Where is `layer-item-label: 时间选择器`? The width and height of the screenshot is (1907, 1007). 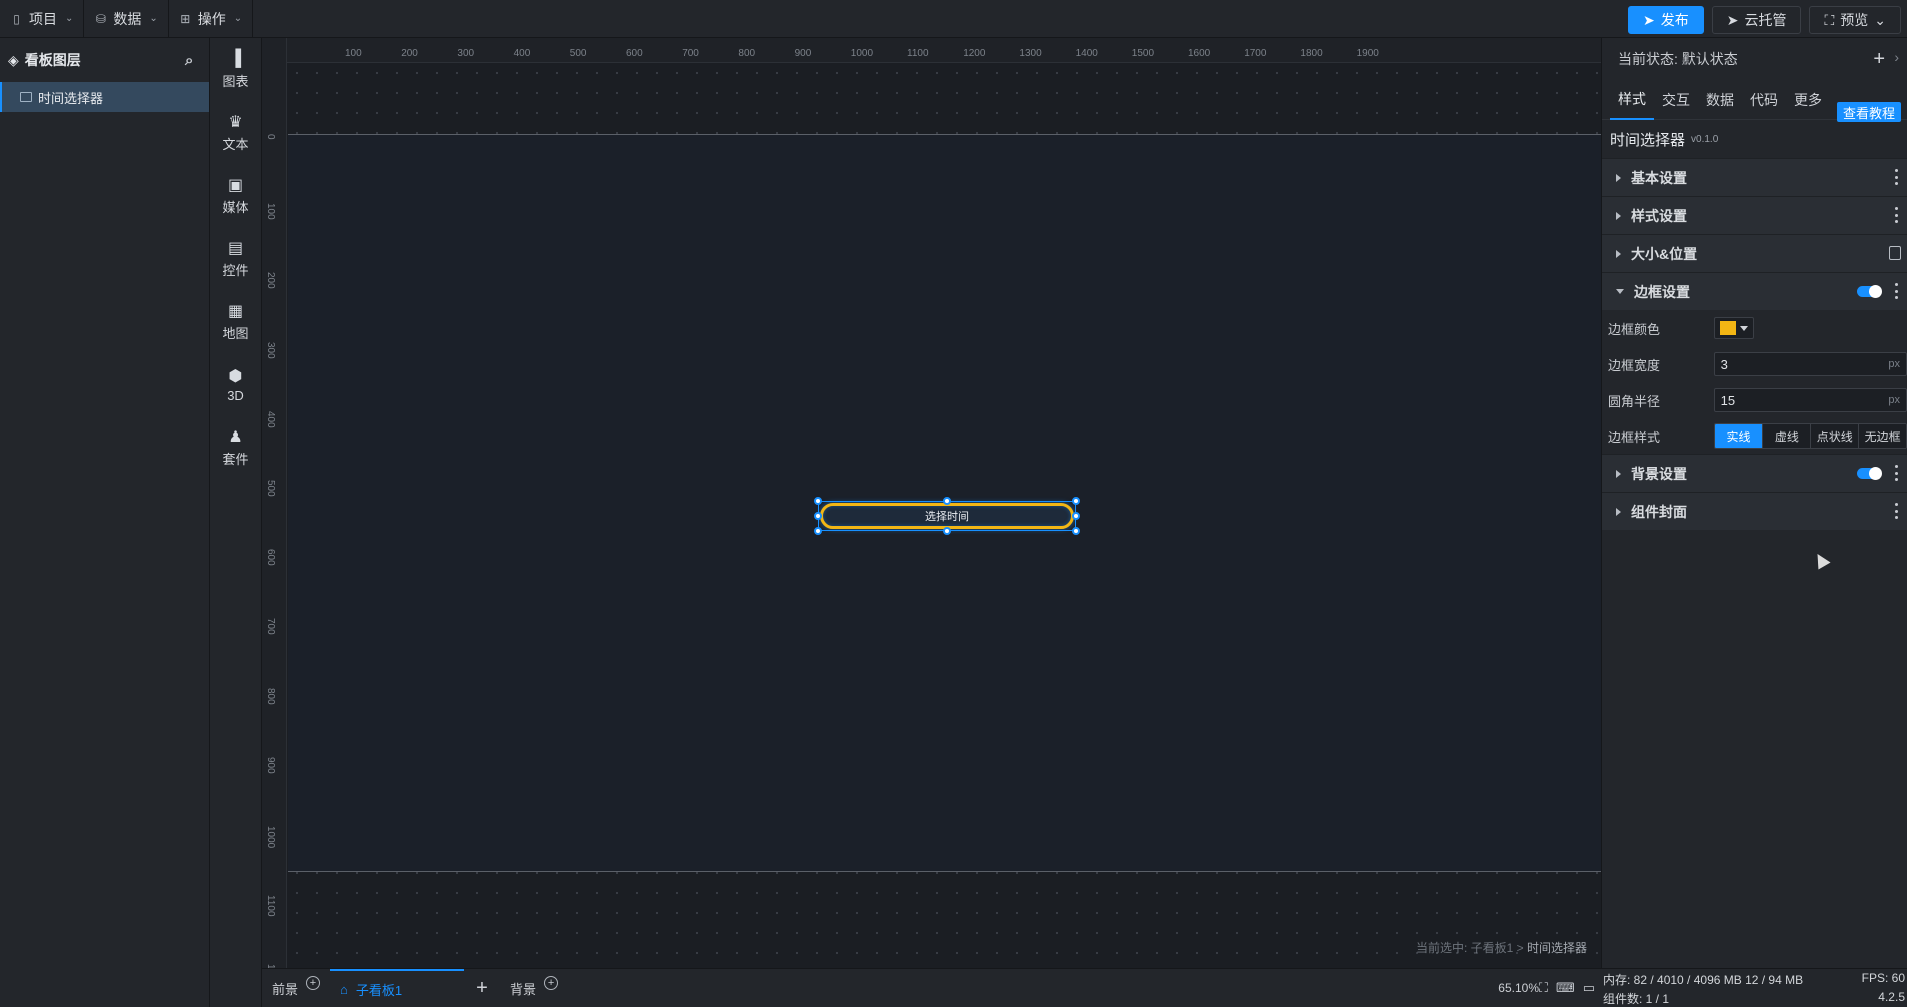
layer-item-label: 时间选择器 is located at coordinates (71, 98).